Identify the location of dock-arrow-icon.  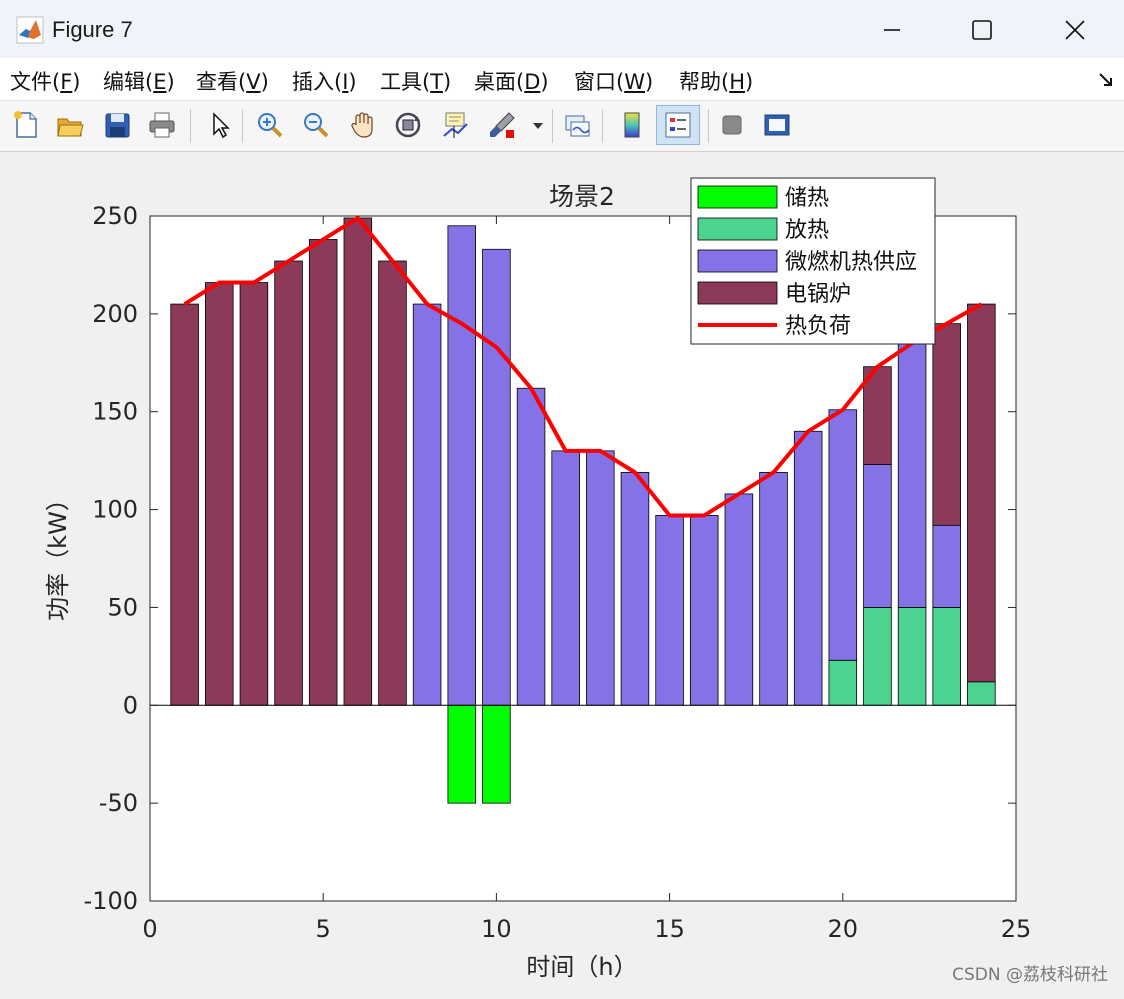
(1106, 80).